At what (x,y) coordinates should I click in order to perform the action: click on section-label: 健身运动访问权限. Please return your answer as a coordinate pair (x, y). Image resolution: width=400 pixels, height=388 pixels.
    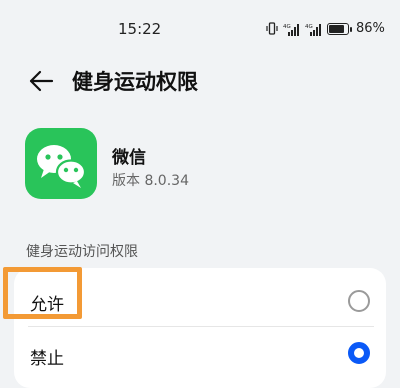
    Looking at the image, I should click on (82, 252).